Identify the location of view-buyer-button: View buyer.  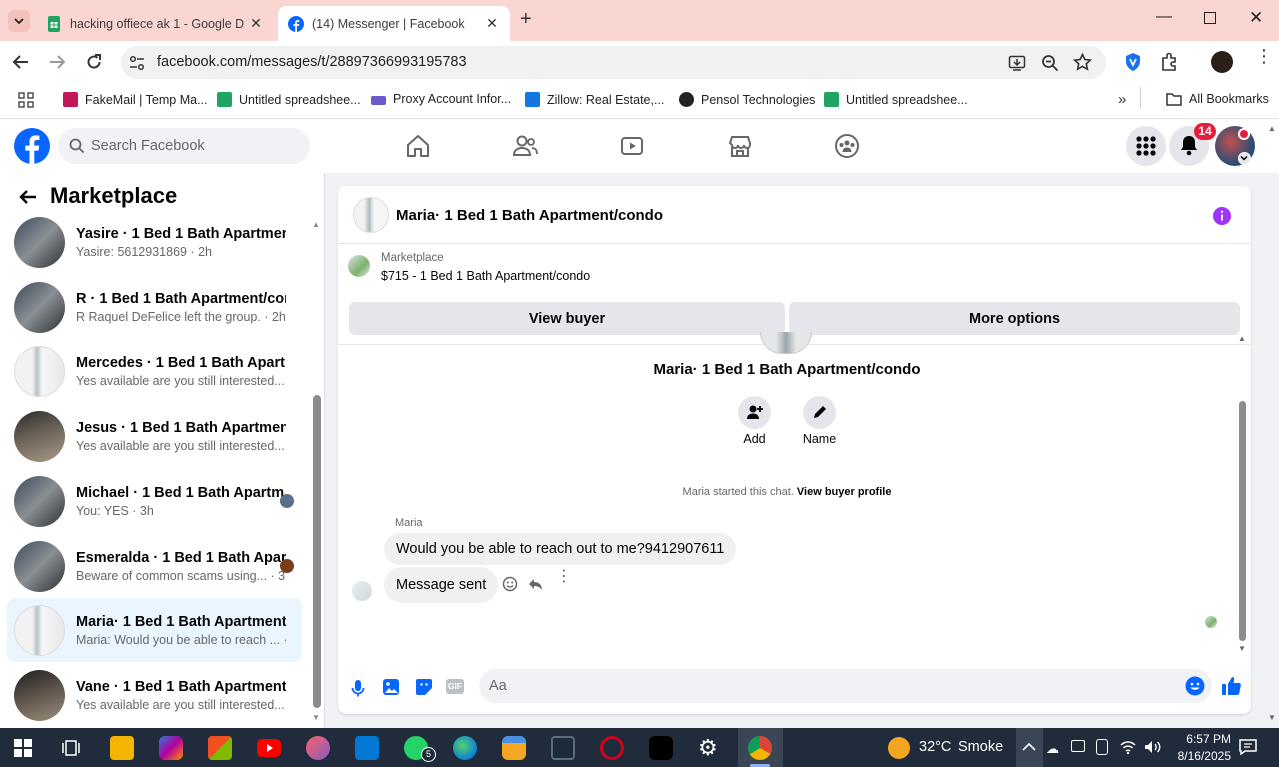
(567, 318).